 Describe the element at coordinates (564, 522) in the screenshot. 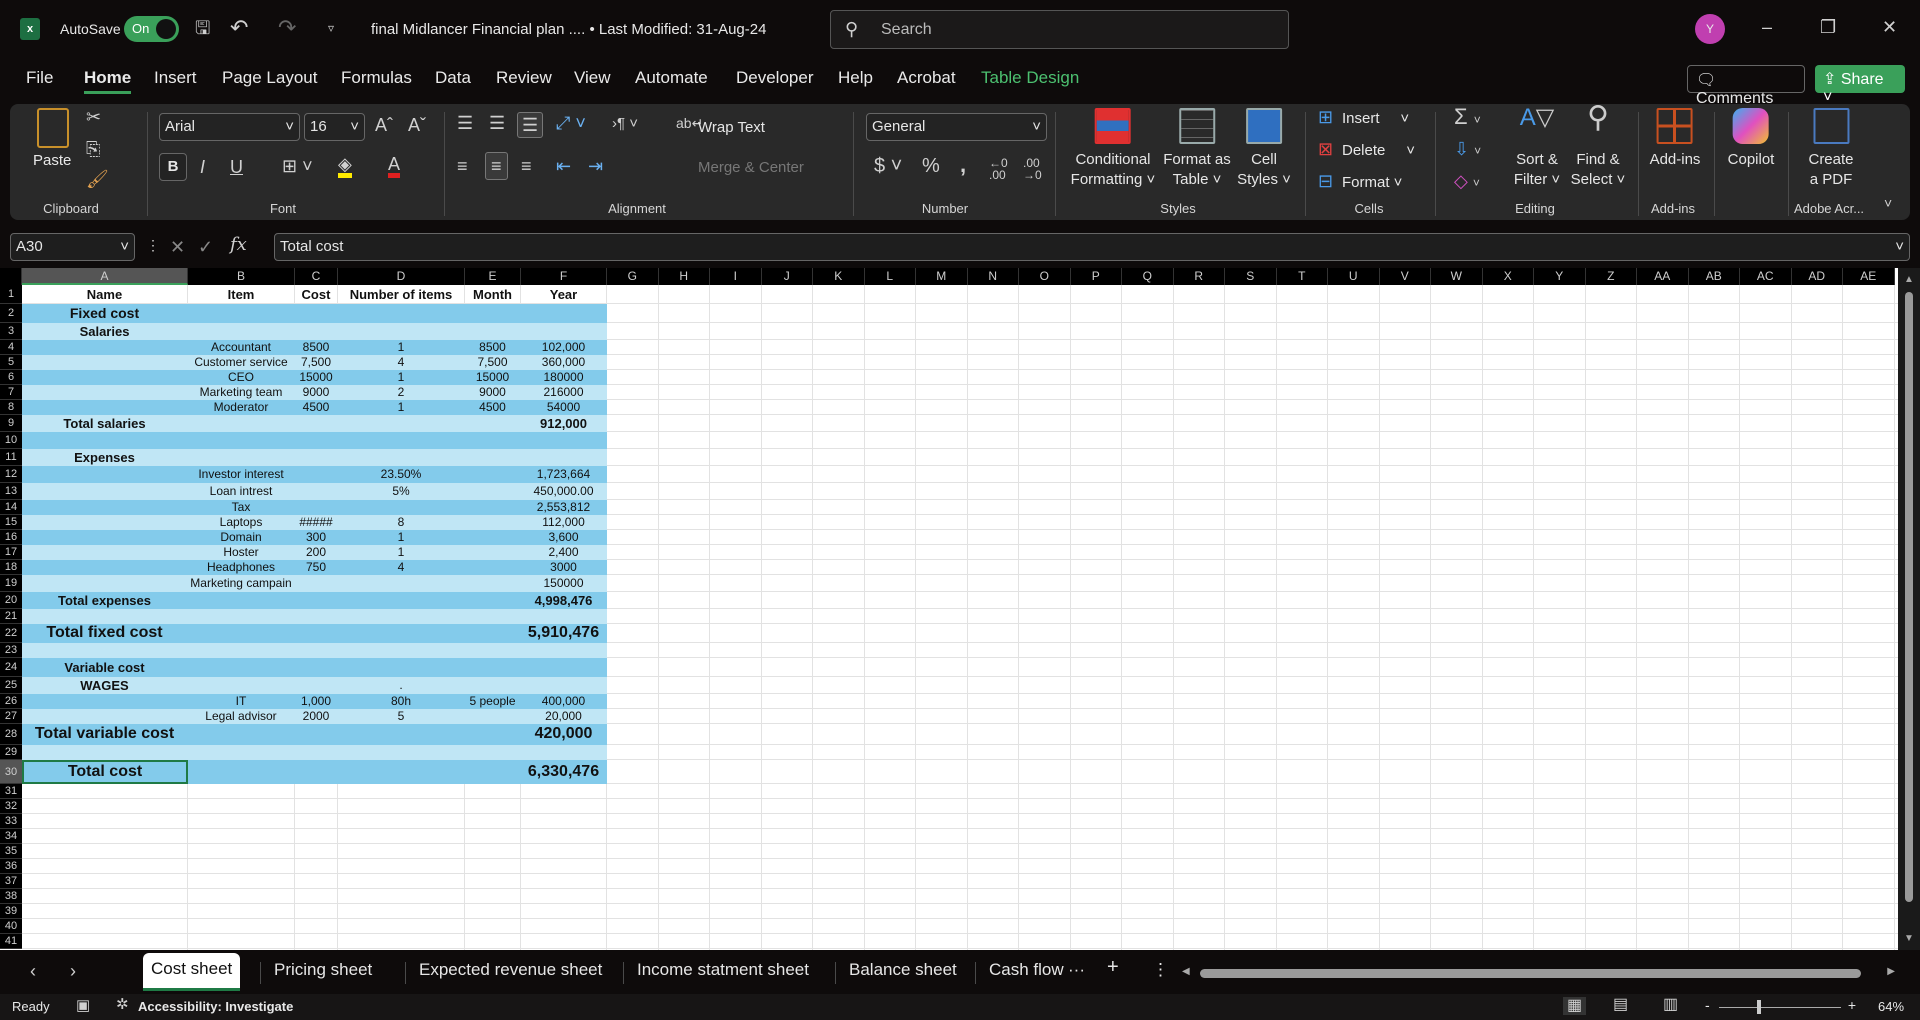

I see `cell-F15: 112,000` at that location.